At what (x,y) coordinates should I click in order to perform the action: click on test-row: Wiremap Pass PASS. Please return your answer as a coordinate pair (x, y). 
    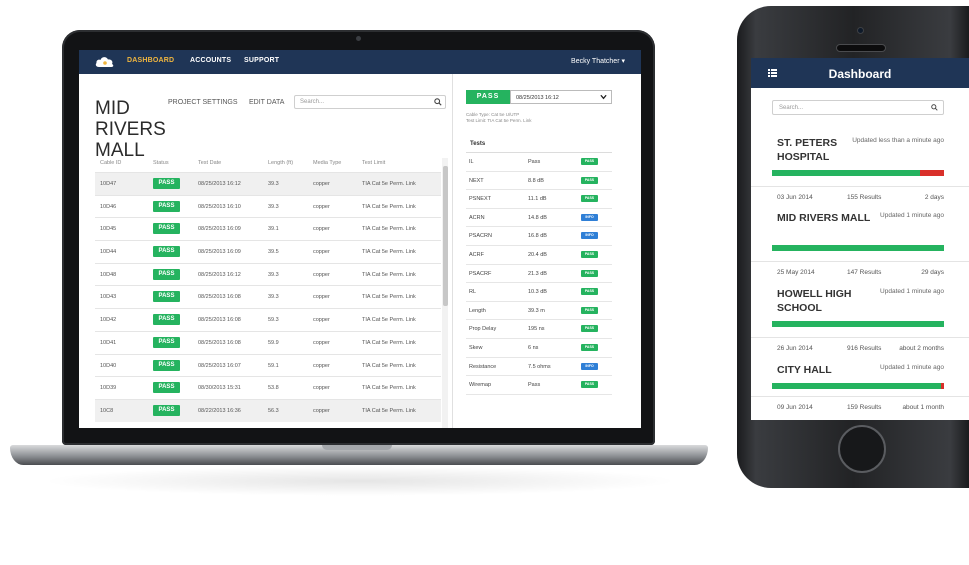
    Looking at the image, I should click on (539, 385).